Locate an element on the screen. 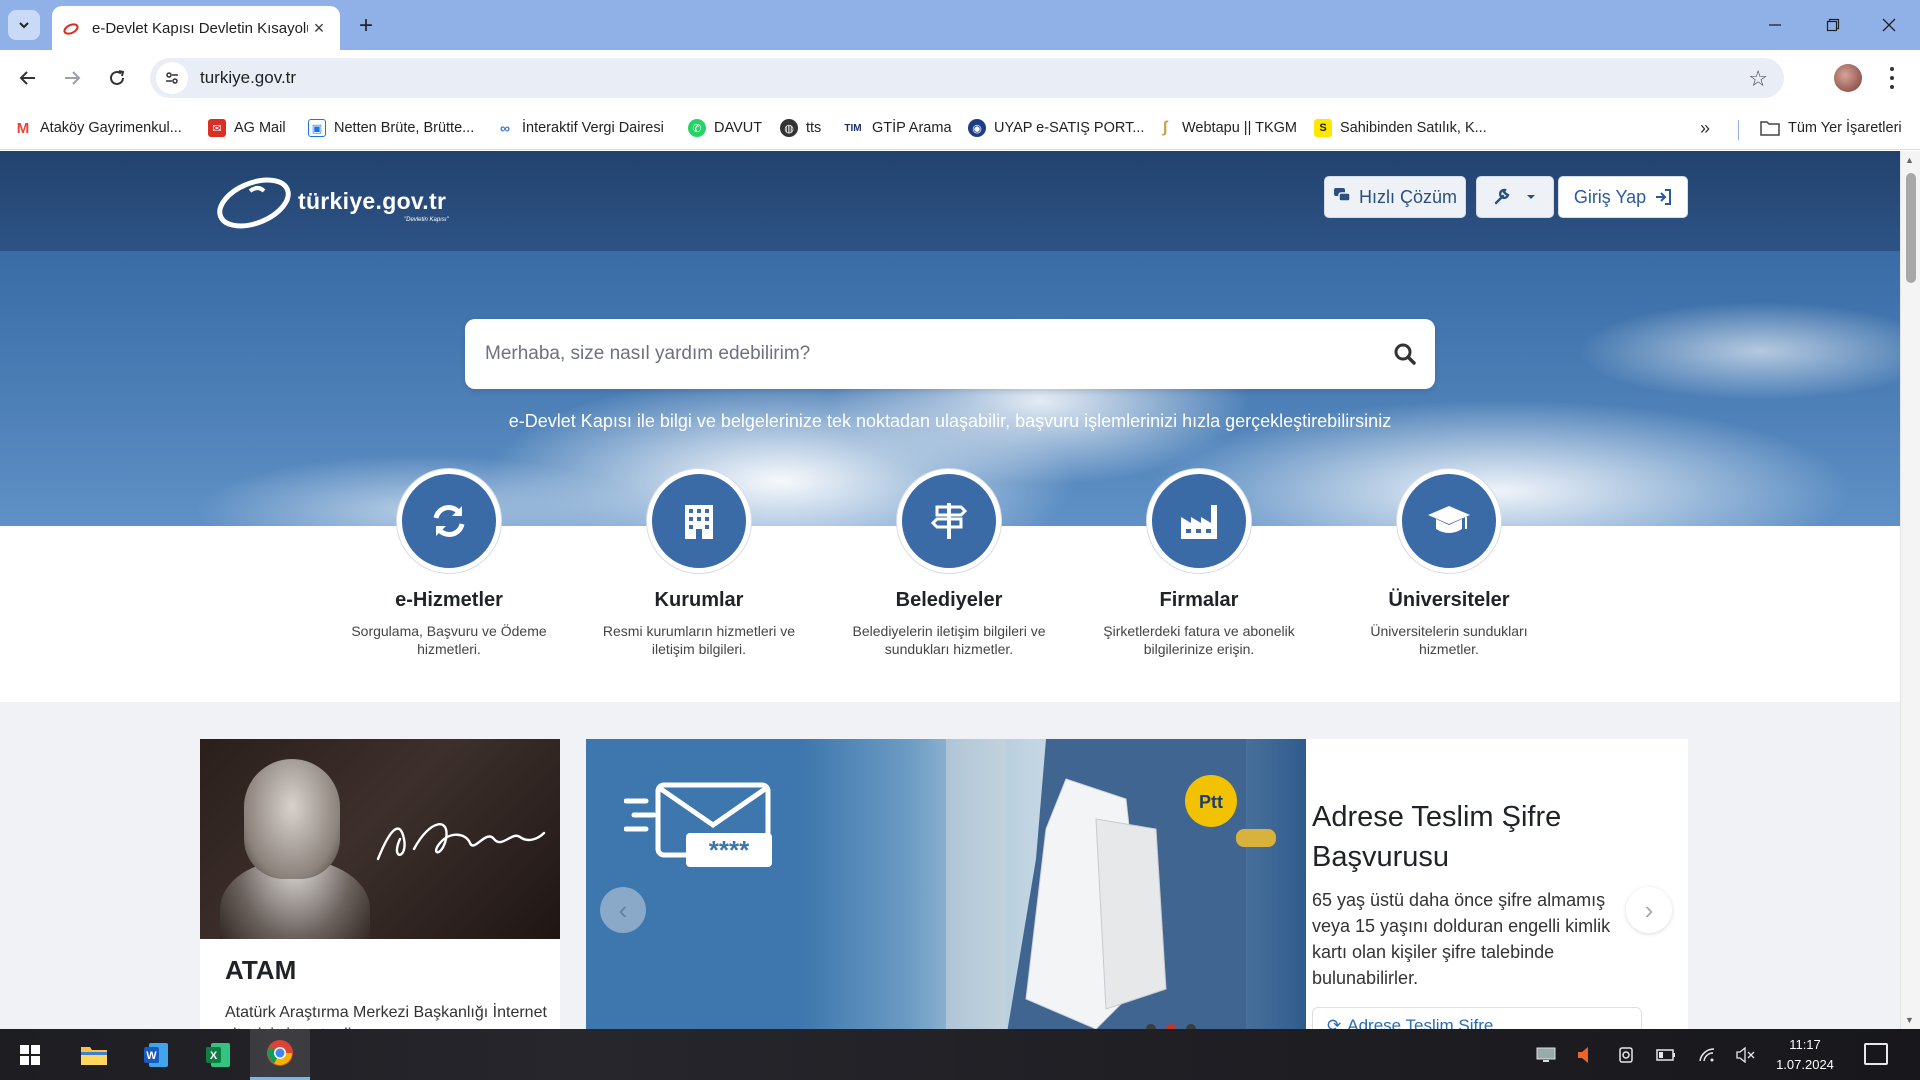 This screenshot has height=1080, width=1920. clock-date: 1.07.2024 is located at coordinates (1805, 1064).